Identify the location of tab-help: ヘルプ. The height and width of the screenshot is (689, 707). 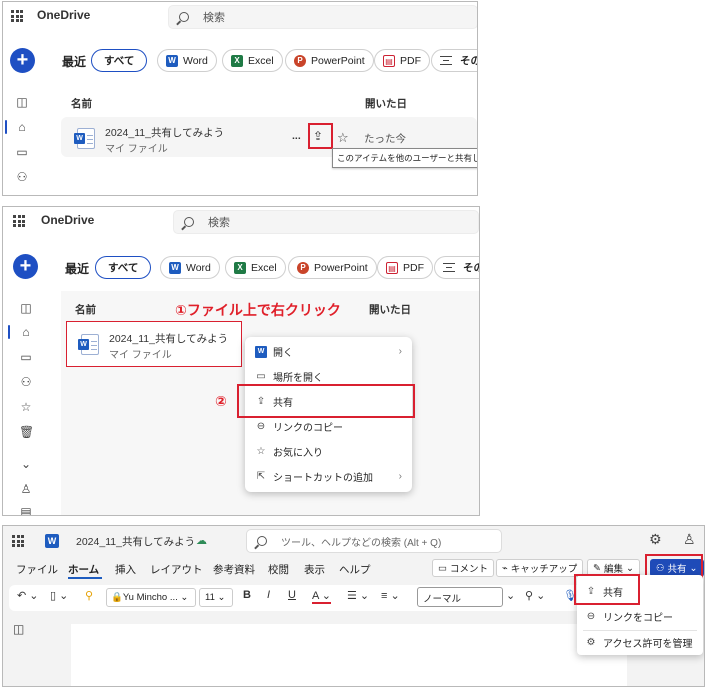
(355, 569).